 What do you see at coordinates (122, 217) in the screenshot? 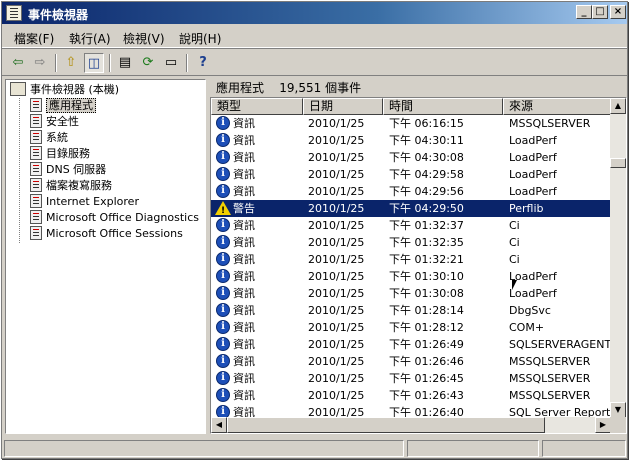
I see `tree-item-label: Microsoft Office Diagnostics` at bounding box center [122, 217].